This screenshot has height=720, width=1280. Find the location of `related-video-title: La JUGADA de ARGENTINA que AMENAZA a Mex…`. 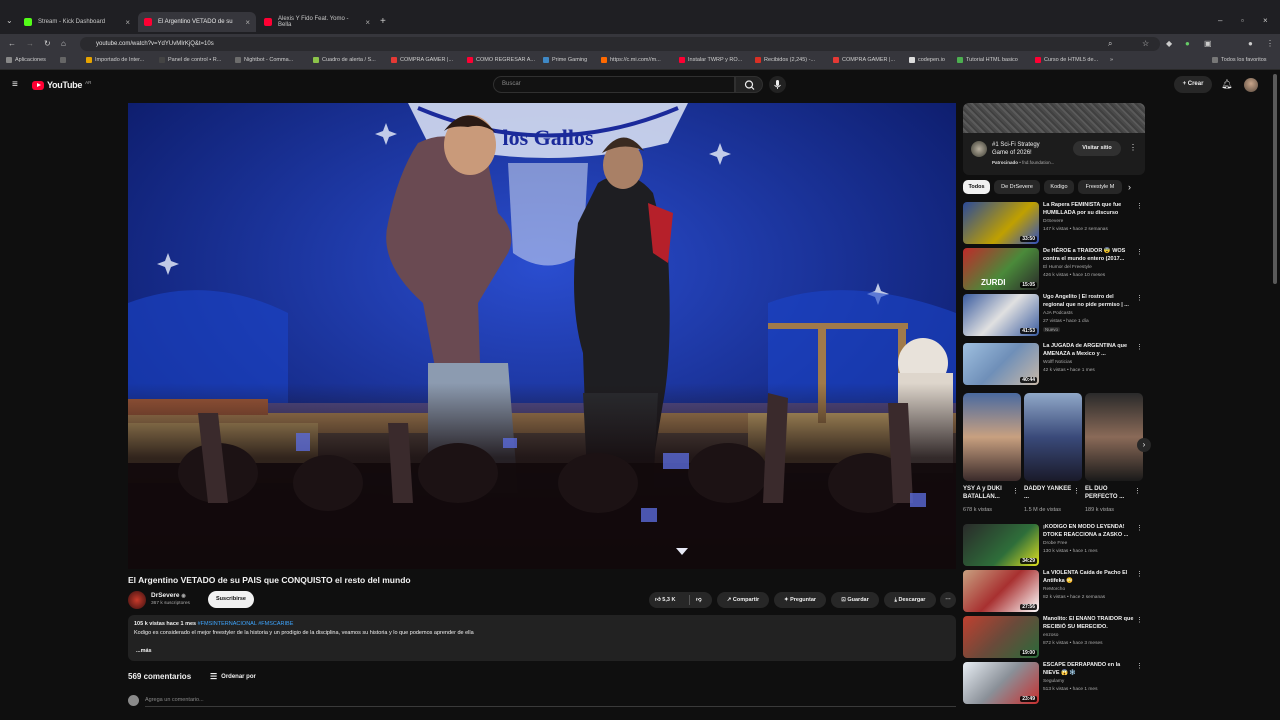

related-video-title: La JUGADA de ARGENTINA que AMENAZA a Mex… is located at coordinates (1089, 350).